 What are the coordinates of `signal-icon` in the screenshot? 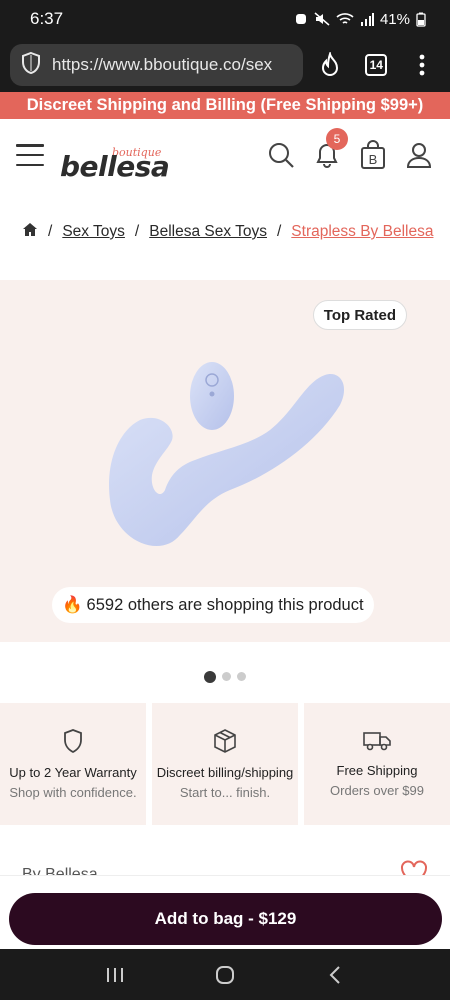 It's located at (367, 19).